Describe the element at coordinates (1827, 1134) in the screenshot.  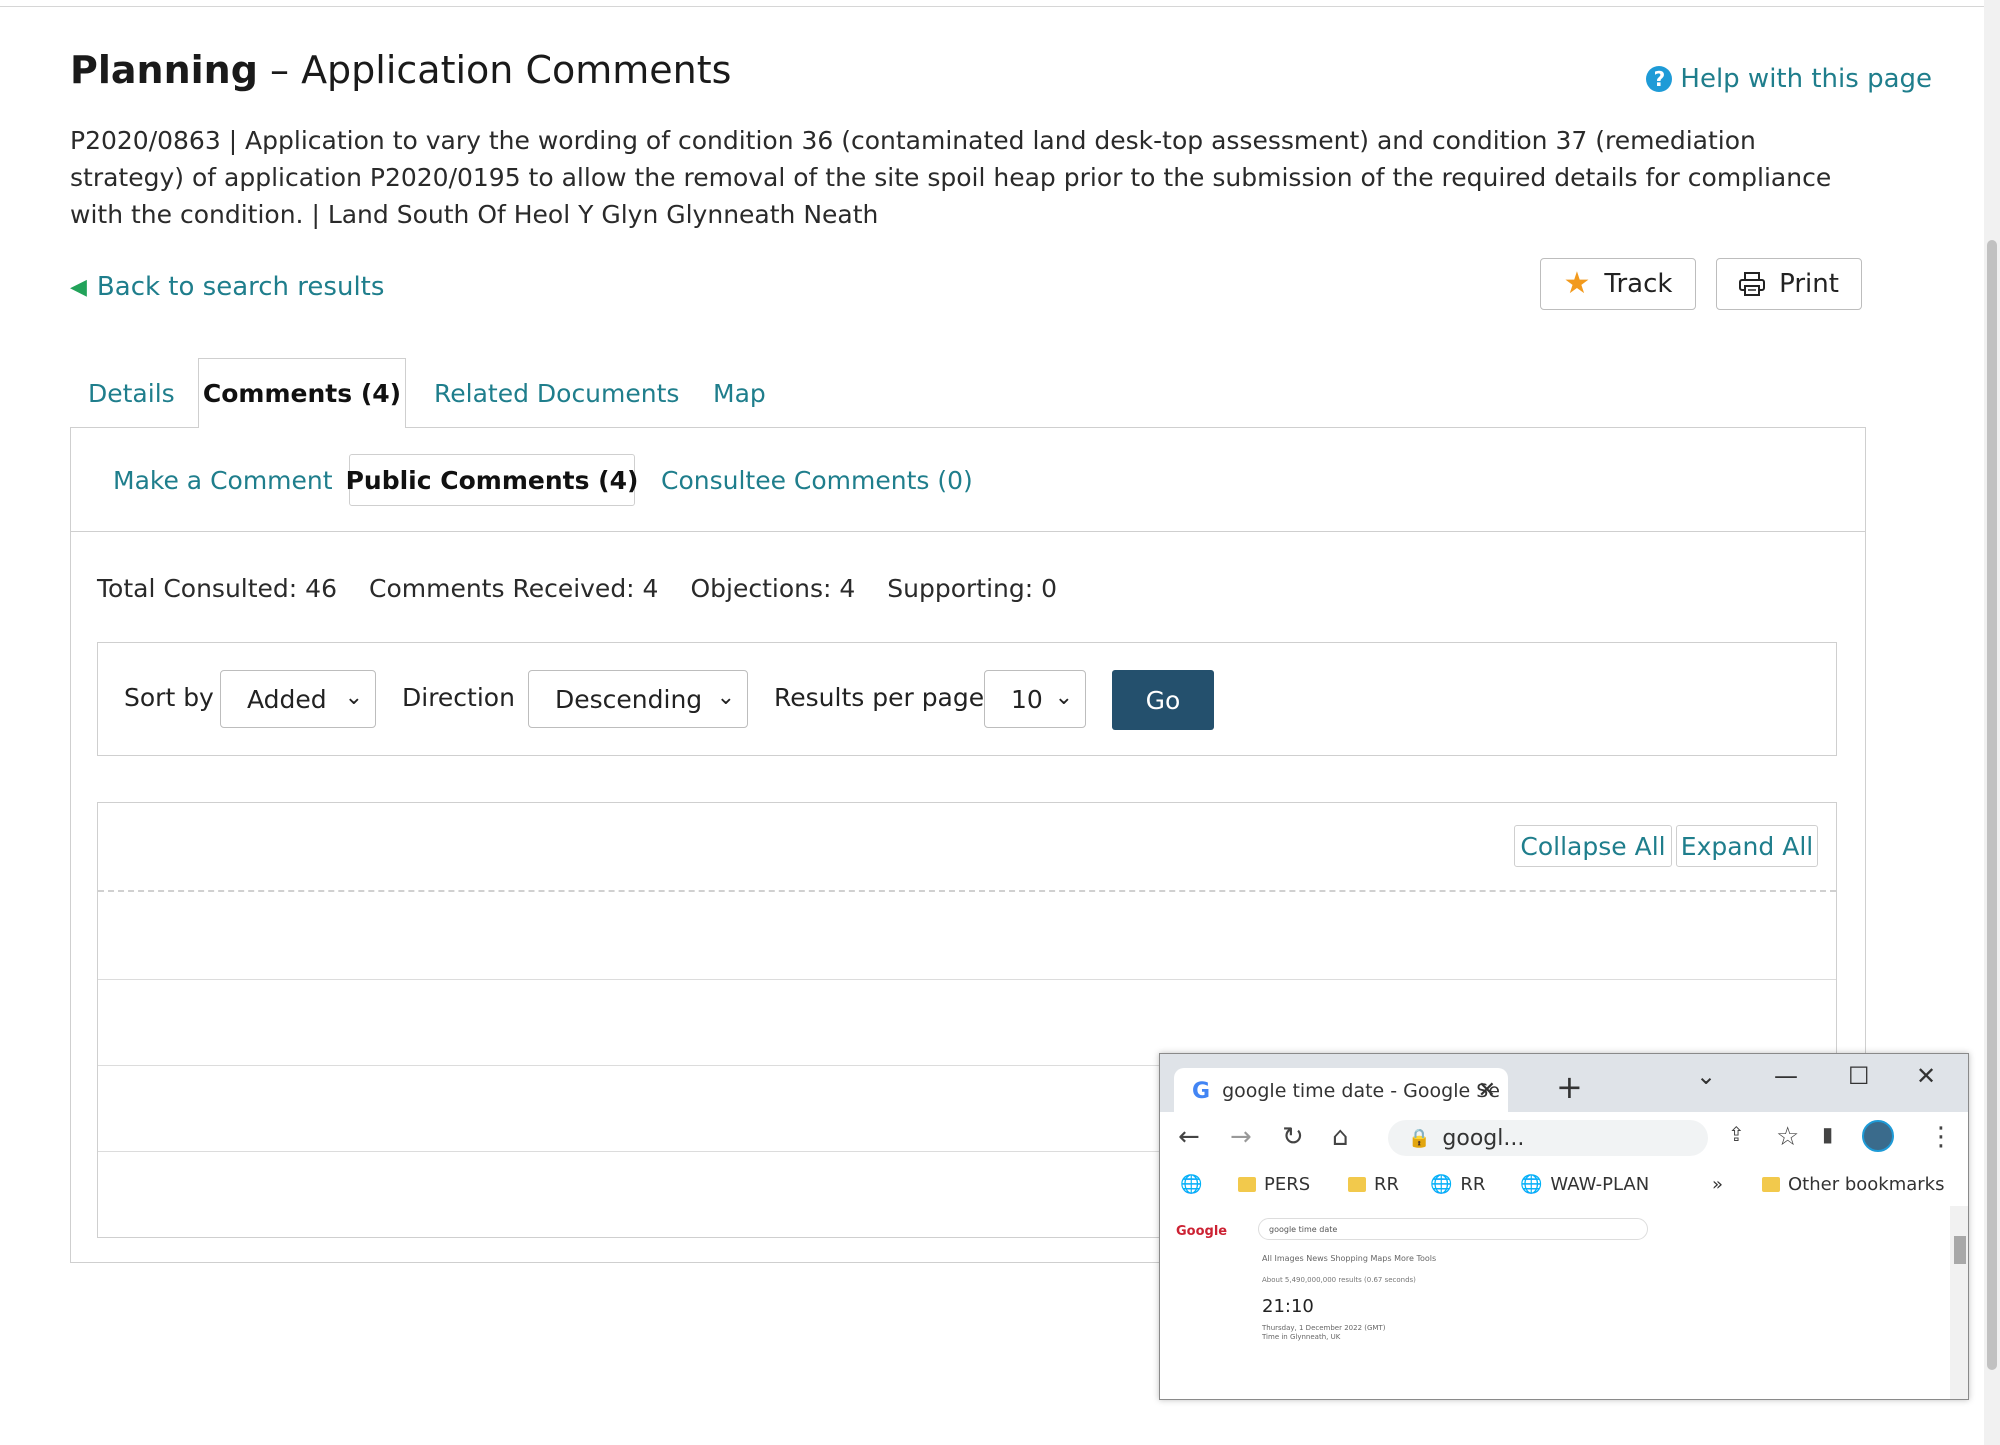
I see `side-panel-icon: ▮` at that location.